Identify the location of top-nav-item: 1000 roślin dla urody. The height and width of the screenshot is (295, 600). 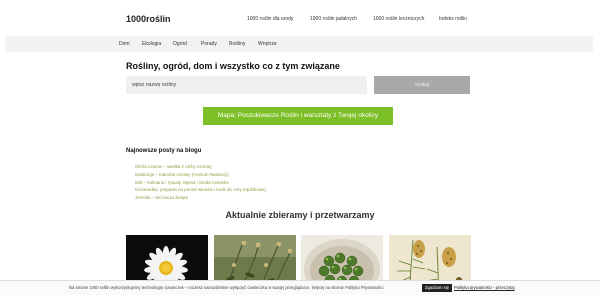
(270, 19).